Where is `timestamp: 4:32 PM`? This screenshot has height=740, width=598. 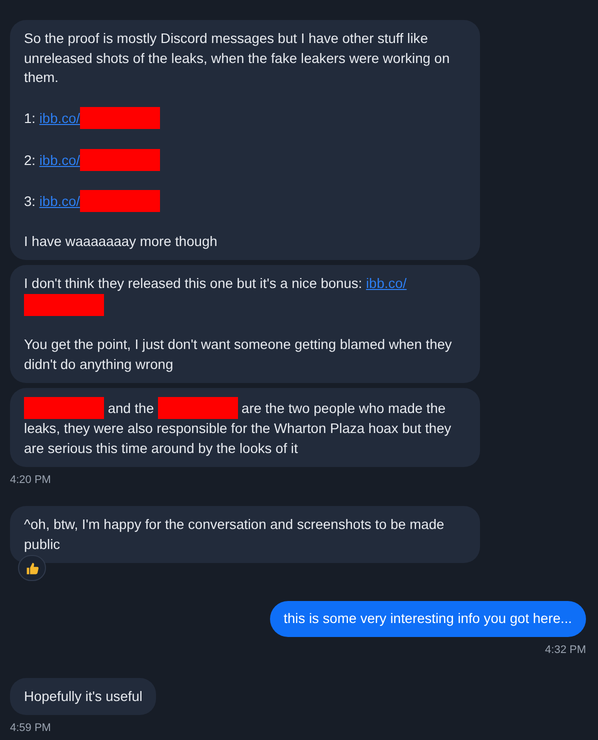 timestamp: 4:32 PM is located at coordinates (565, 650).